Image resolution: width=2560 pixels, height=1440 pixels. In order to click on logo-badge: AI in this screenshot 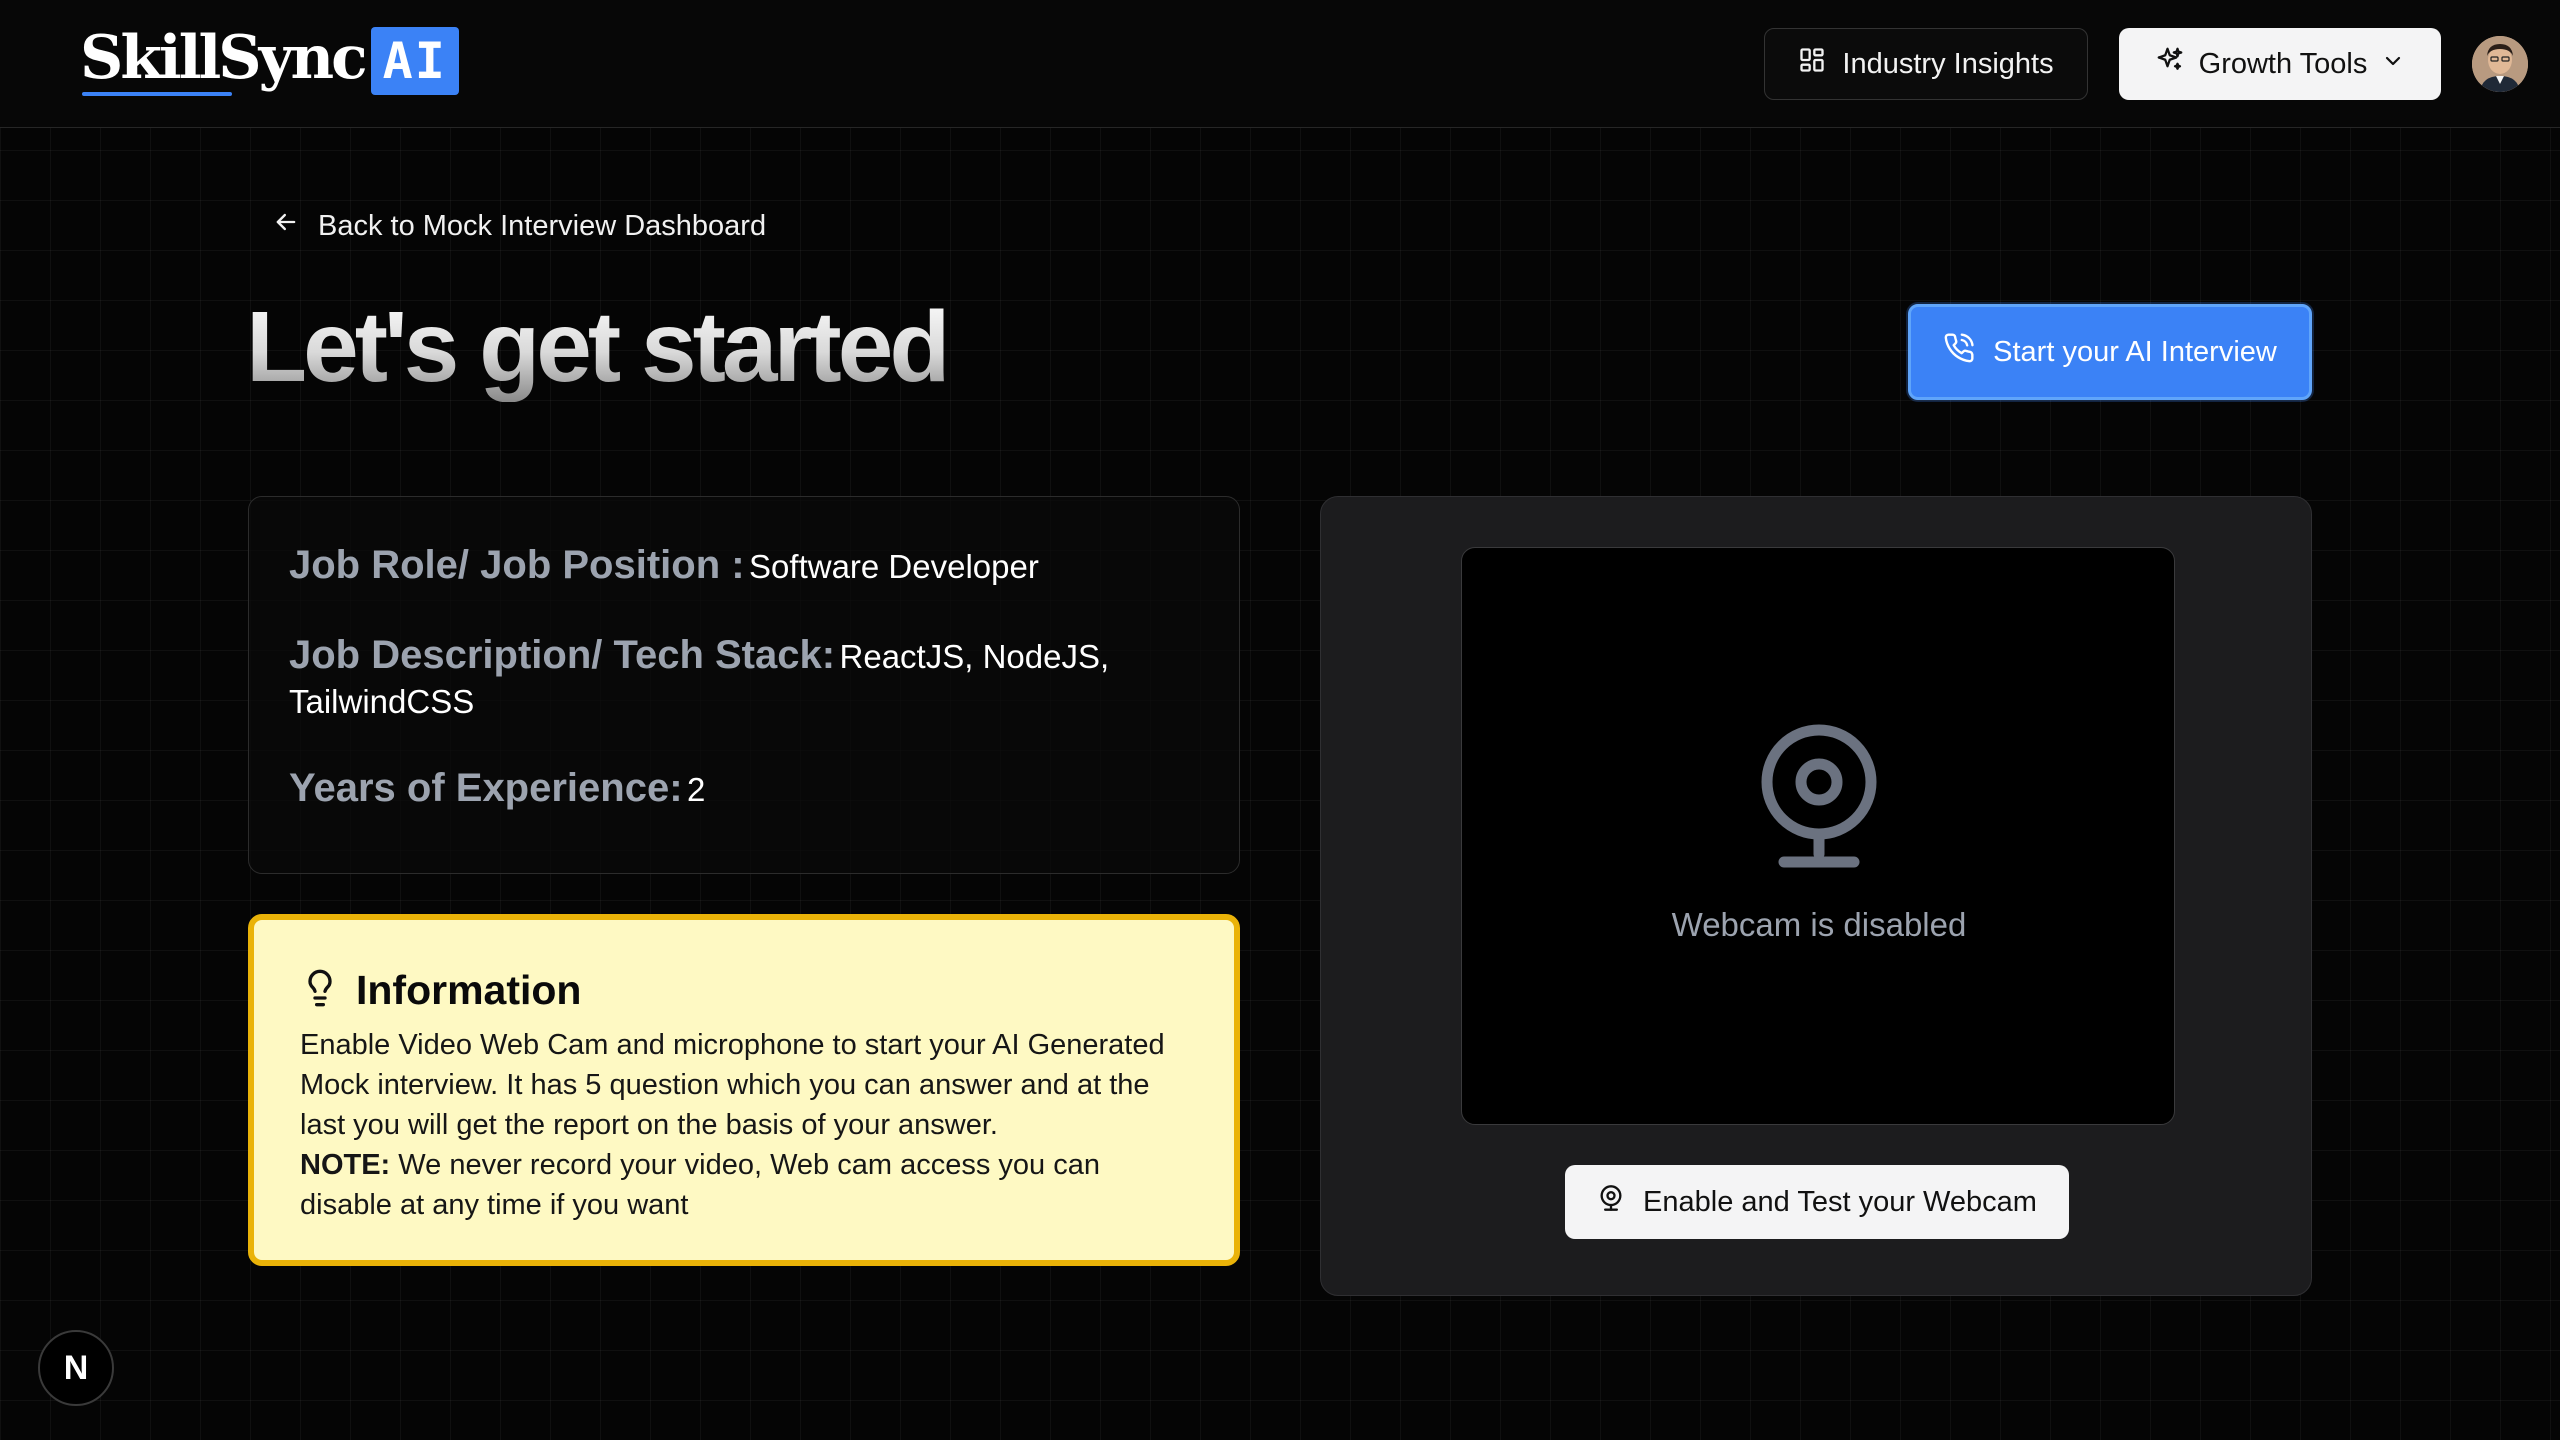, I will do `click(414, 61)`.